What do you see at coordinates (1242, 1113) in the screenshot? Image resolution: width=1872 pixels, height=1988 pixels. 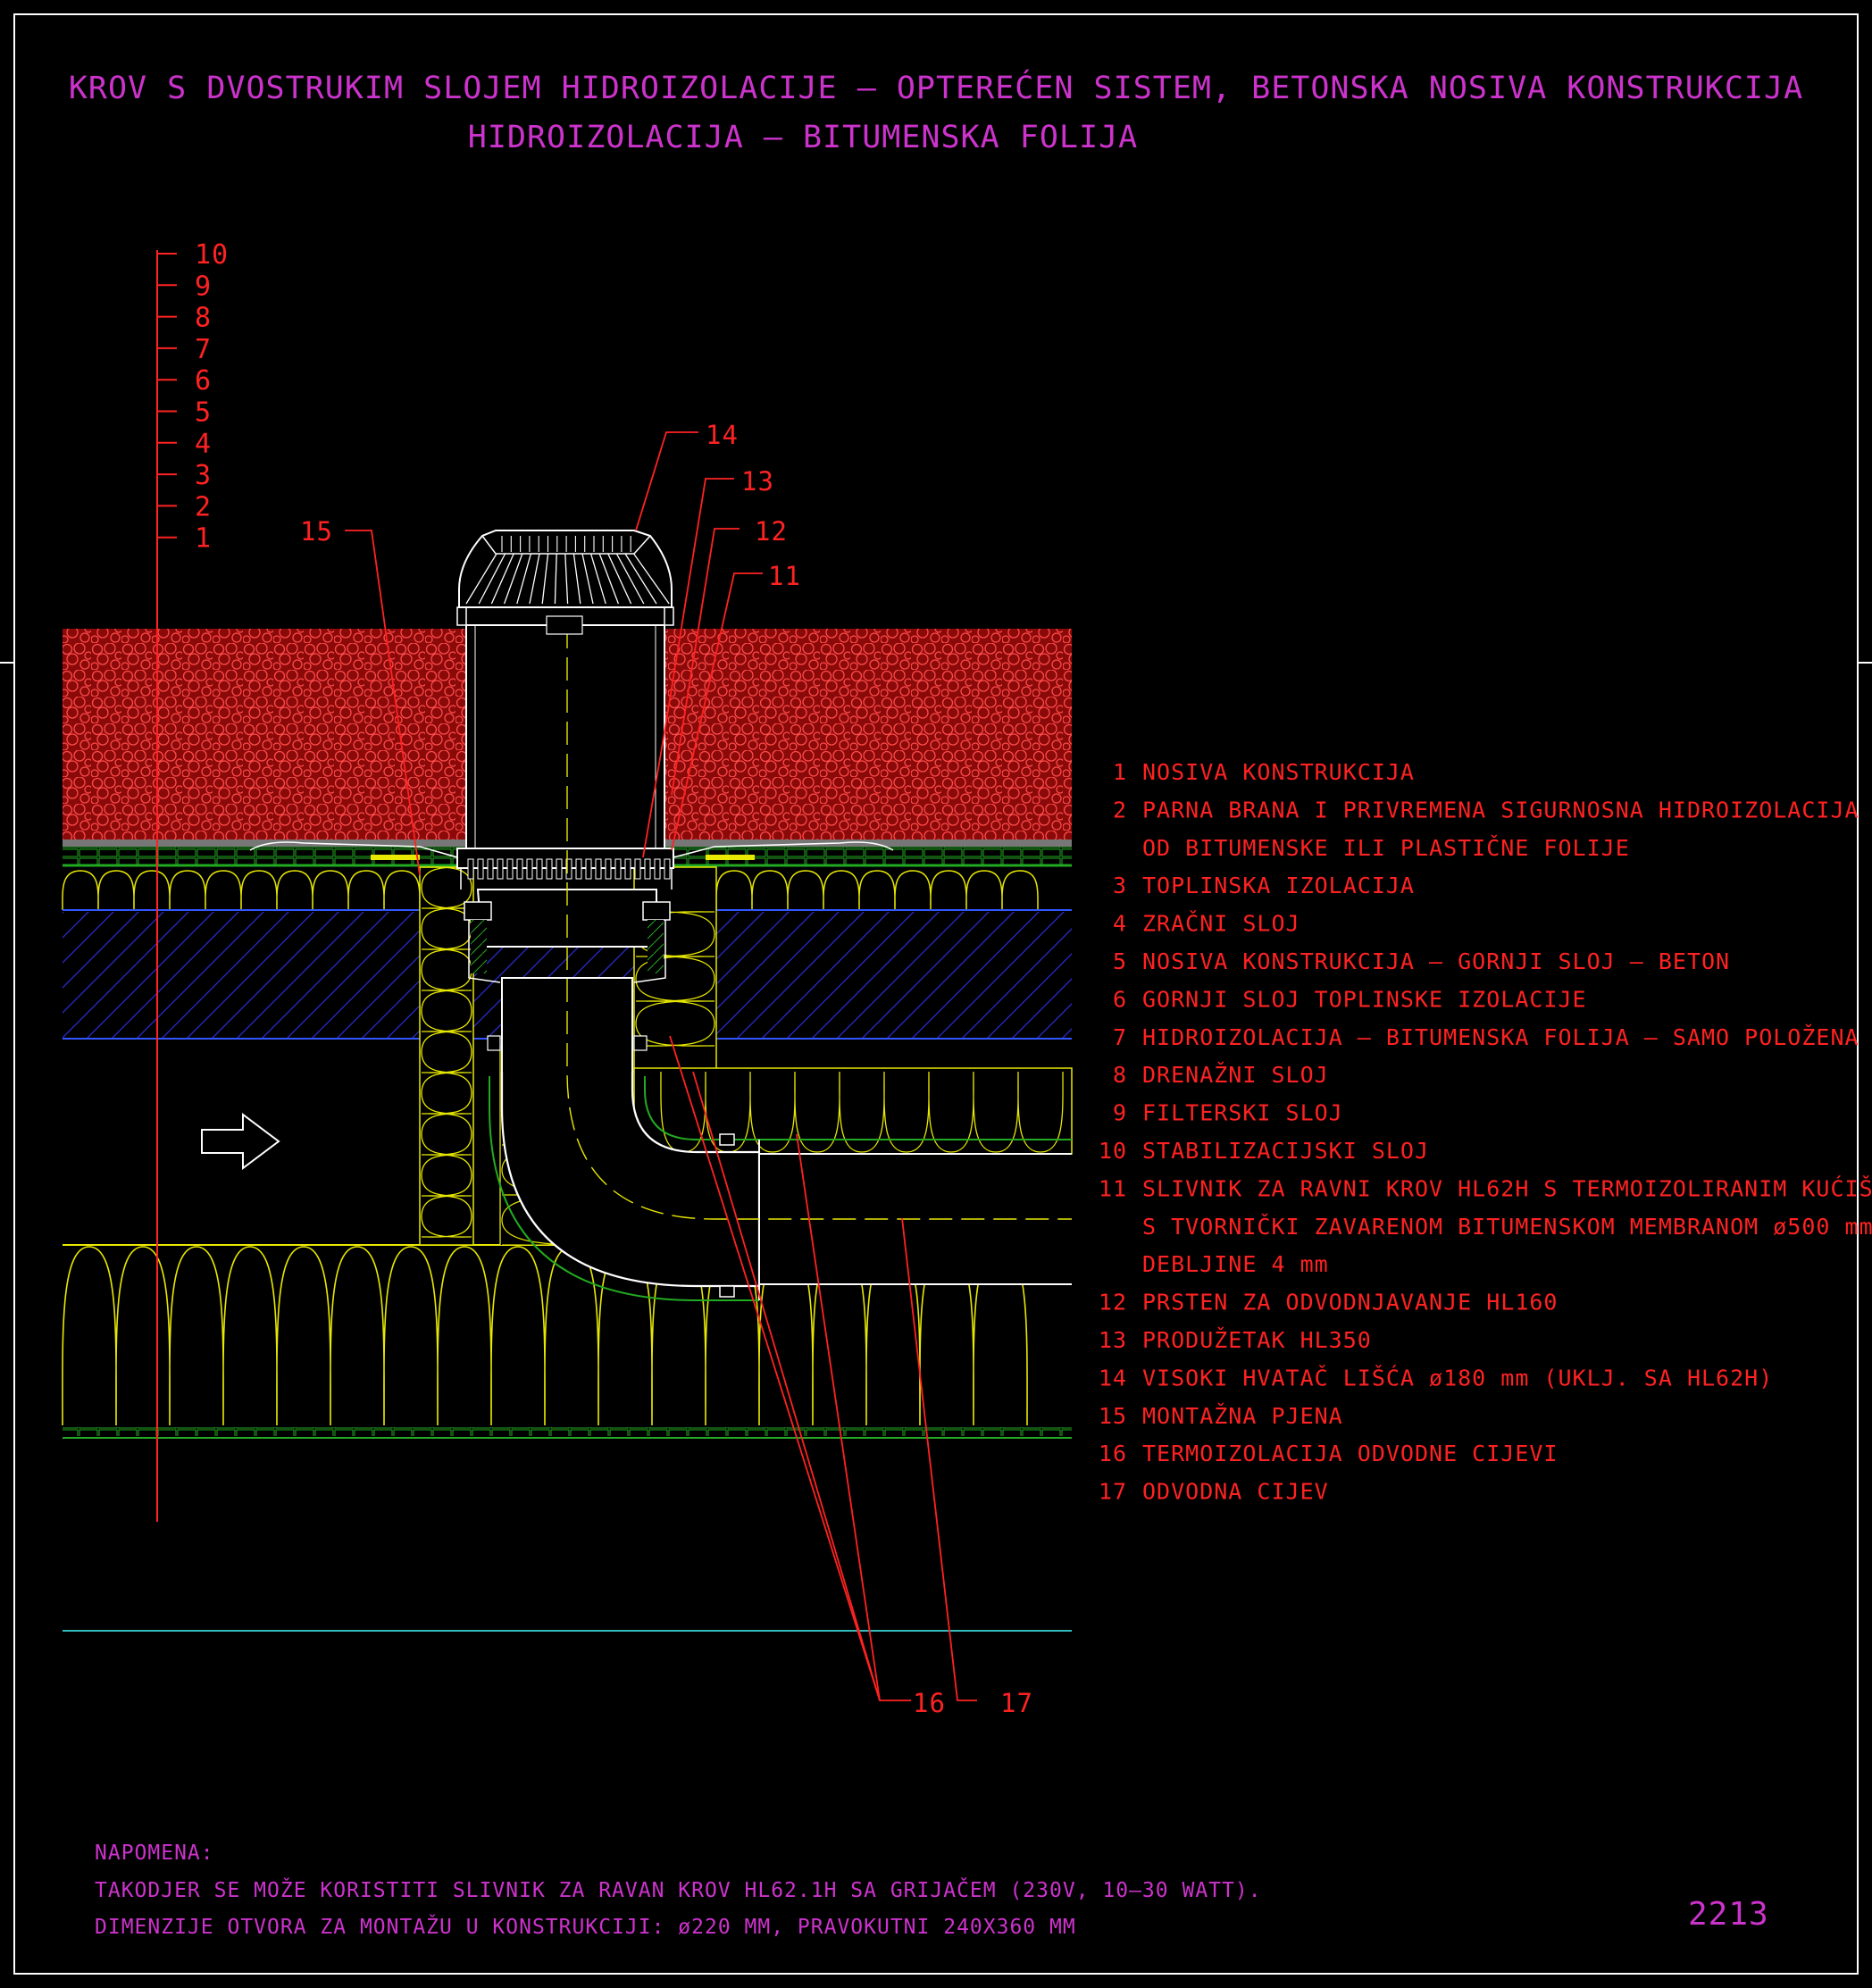 I see `legend-text: FILTERSKI SLOJ` at bounding box center [1242, 1113].